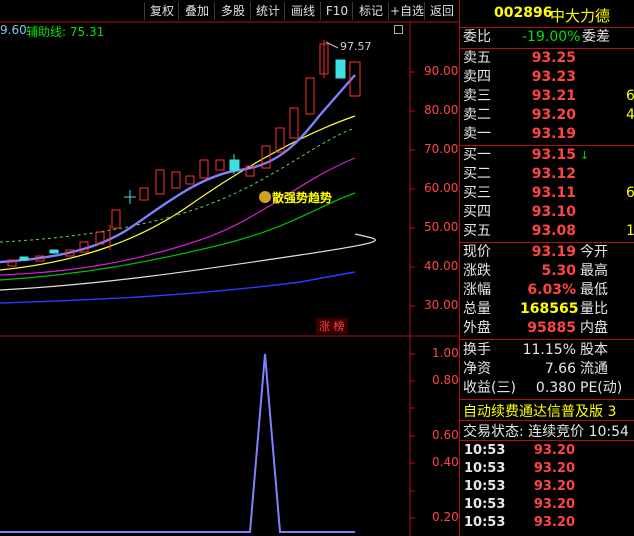 This screenshot has height=536, width=634. I want to click on quote-label2: 量比, so click(594, 309).